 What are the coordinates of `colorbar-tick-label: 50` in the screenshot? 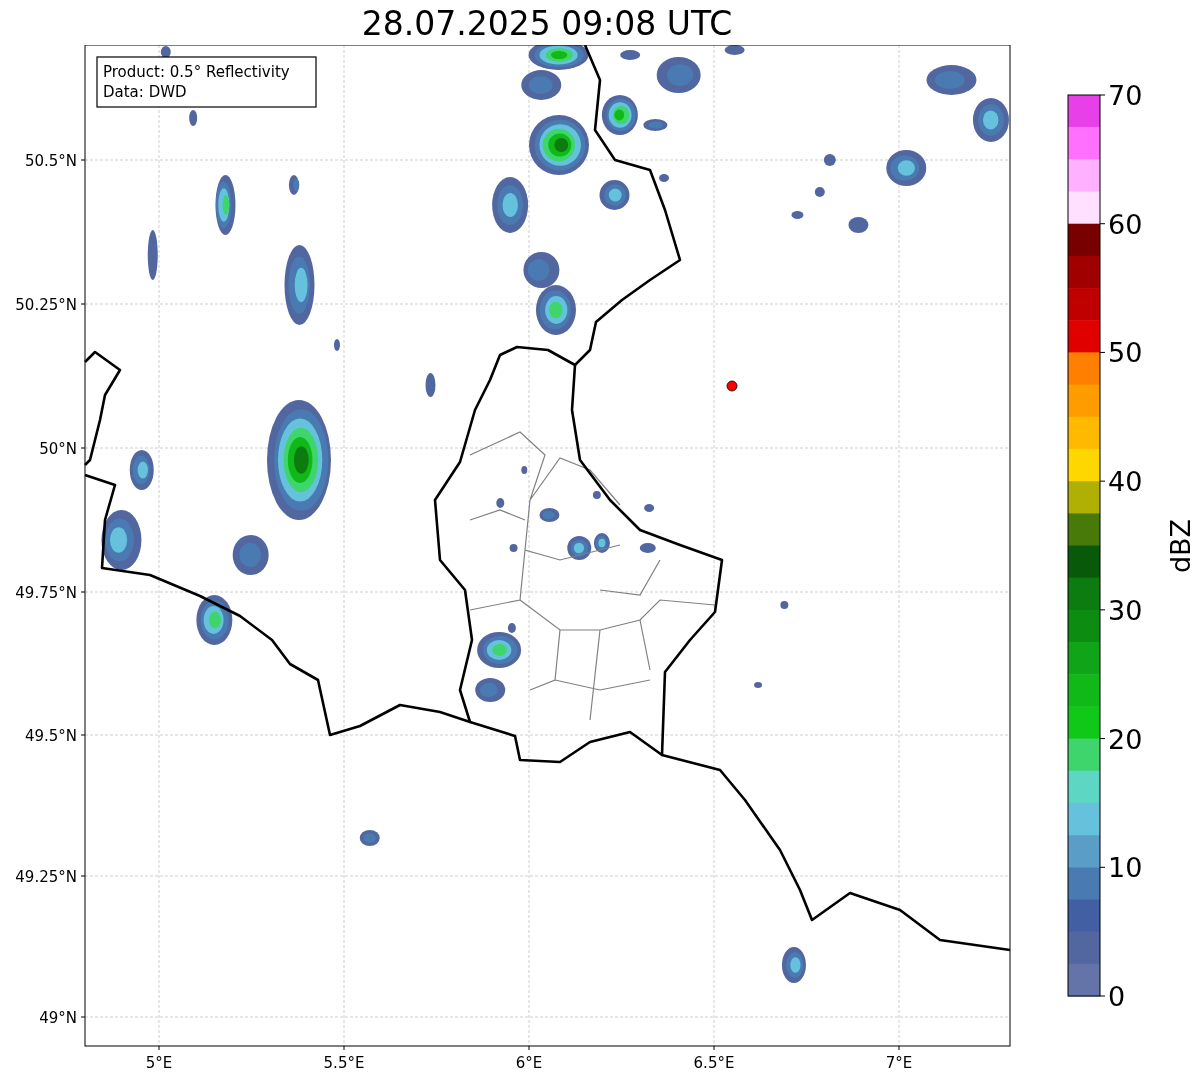 It's located at (1125, 353).